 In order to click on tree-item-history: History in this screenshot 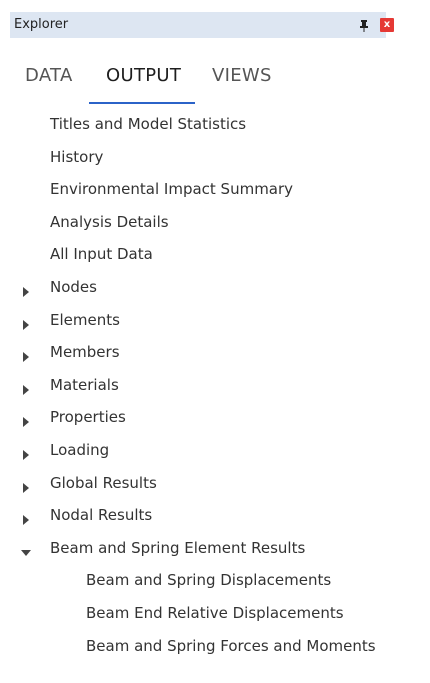, I will do `click(215, 156)`.